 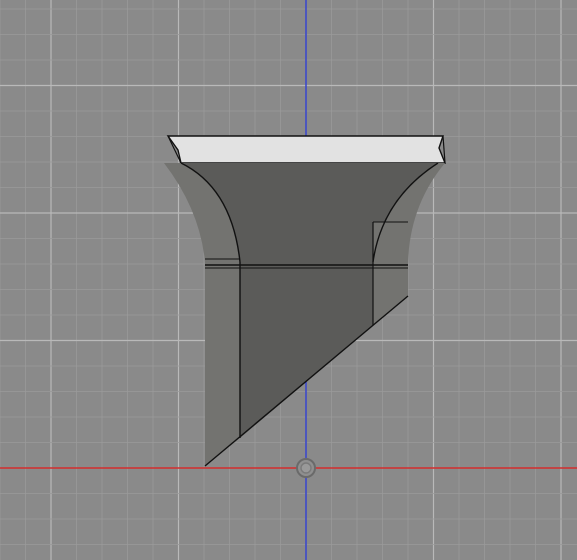 I want to click on top-face, so click(x=306, y=149).